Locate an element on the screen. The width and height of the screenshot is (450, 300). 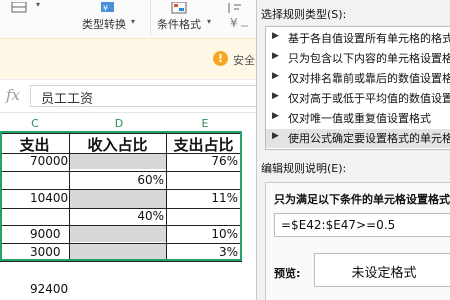
warning-icon: ! is located at coordinates (220, 58).